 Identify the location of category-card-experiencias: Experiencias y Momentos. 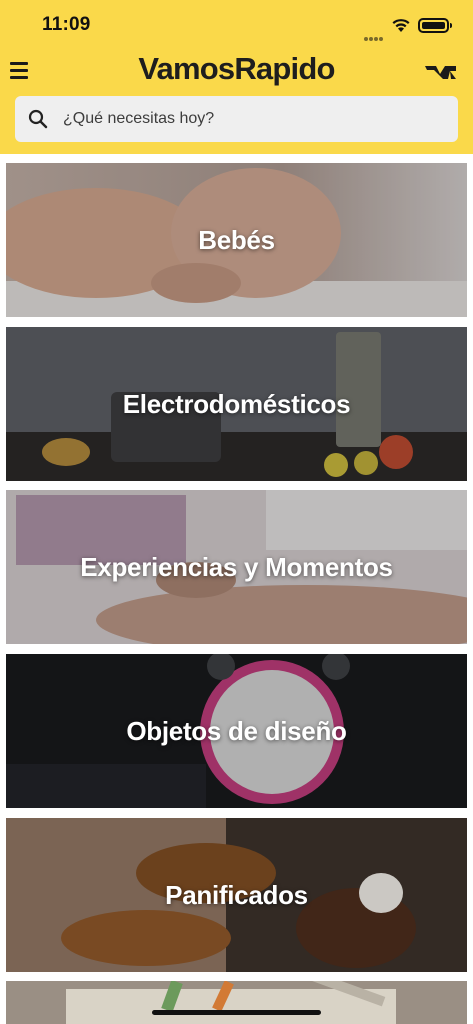
(236, 567).